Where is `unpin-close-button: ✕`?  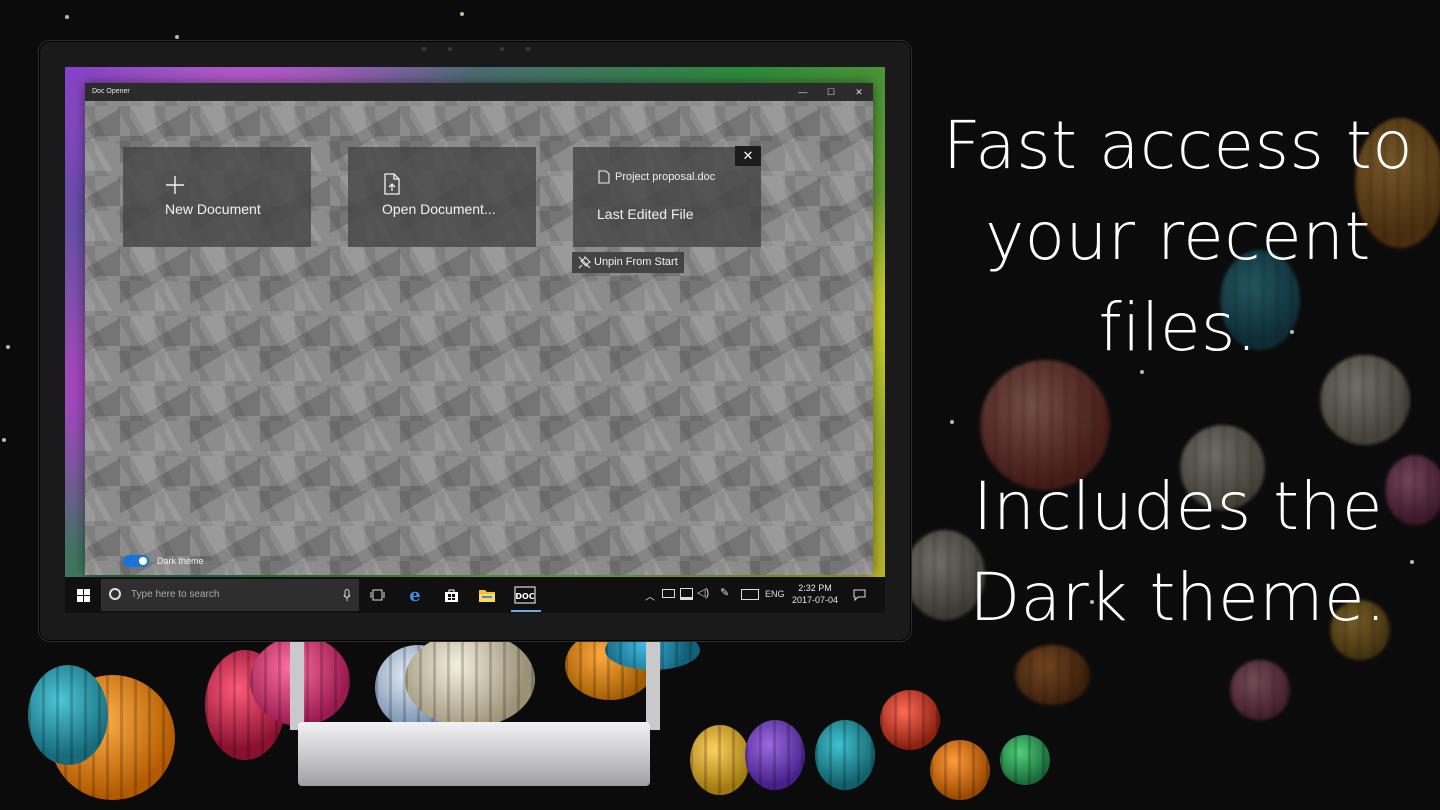
unpin-close-button: ✕ is located at coordinates (748, 156).